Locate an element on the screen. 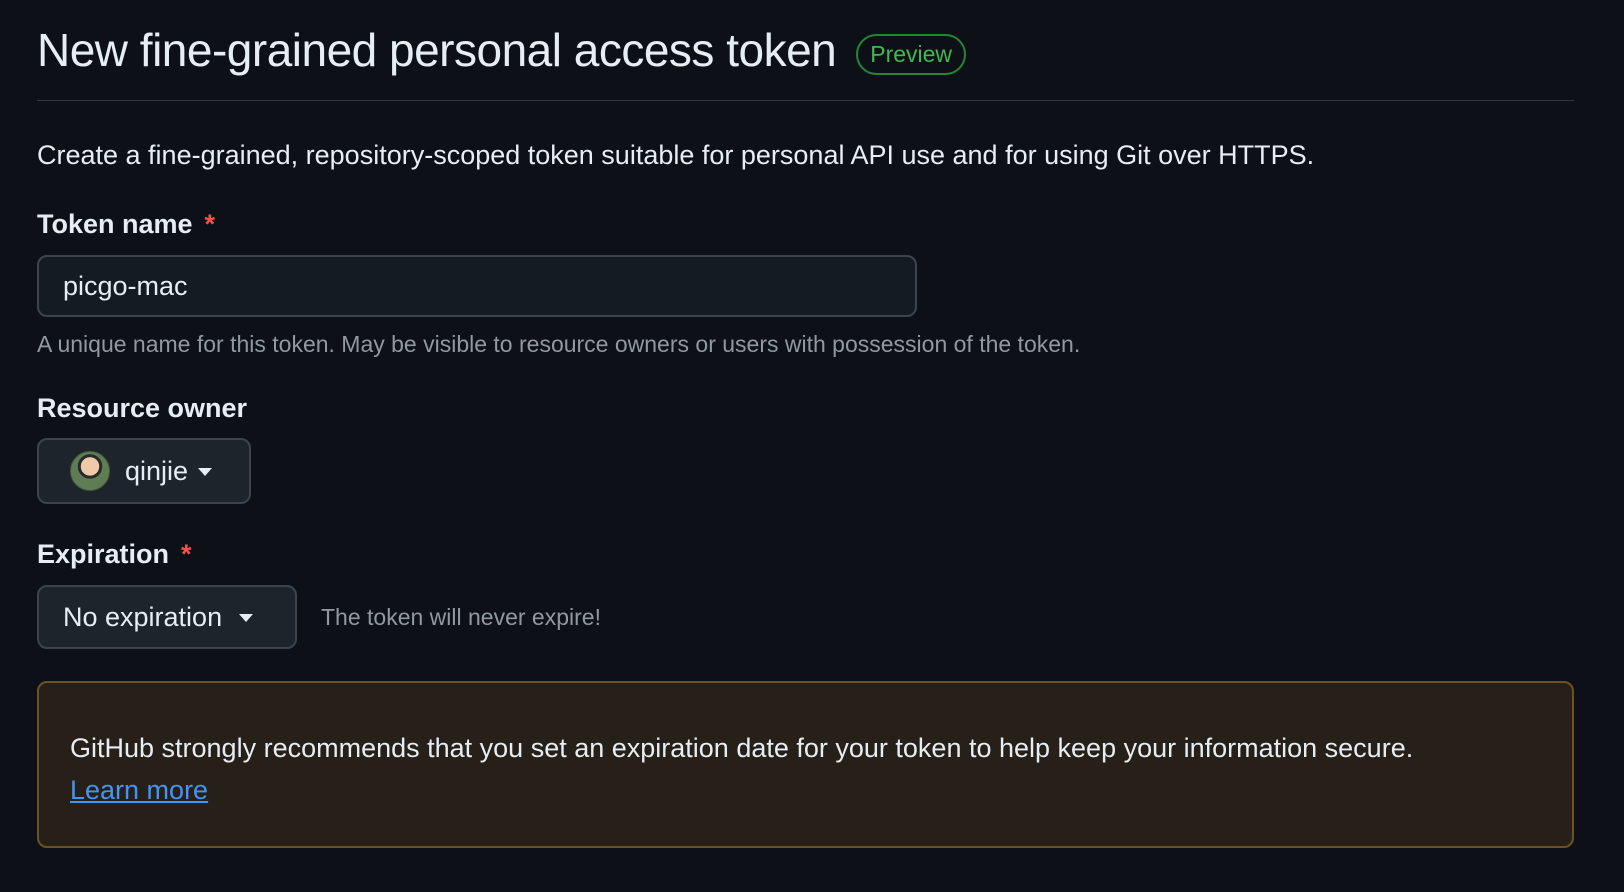  learn-more-link: Learn more is located at coordinates (139, 790).